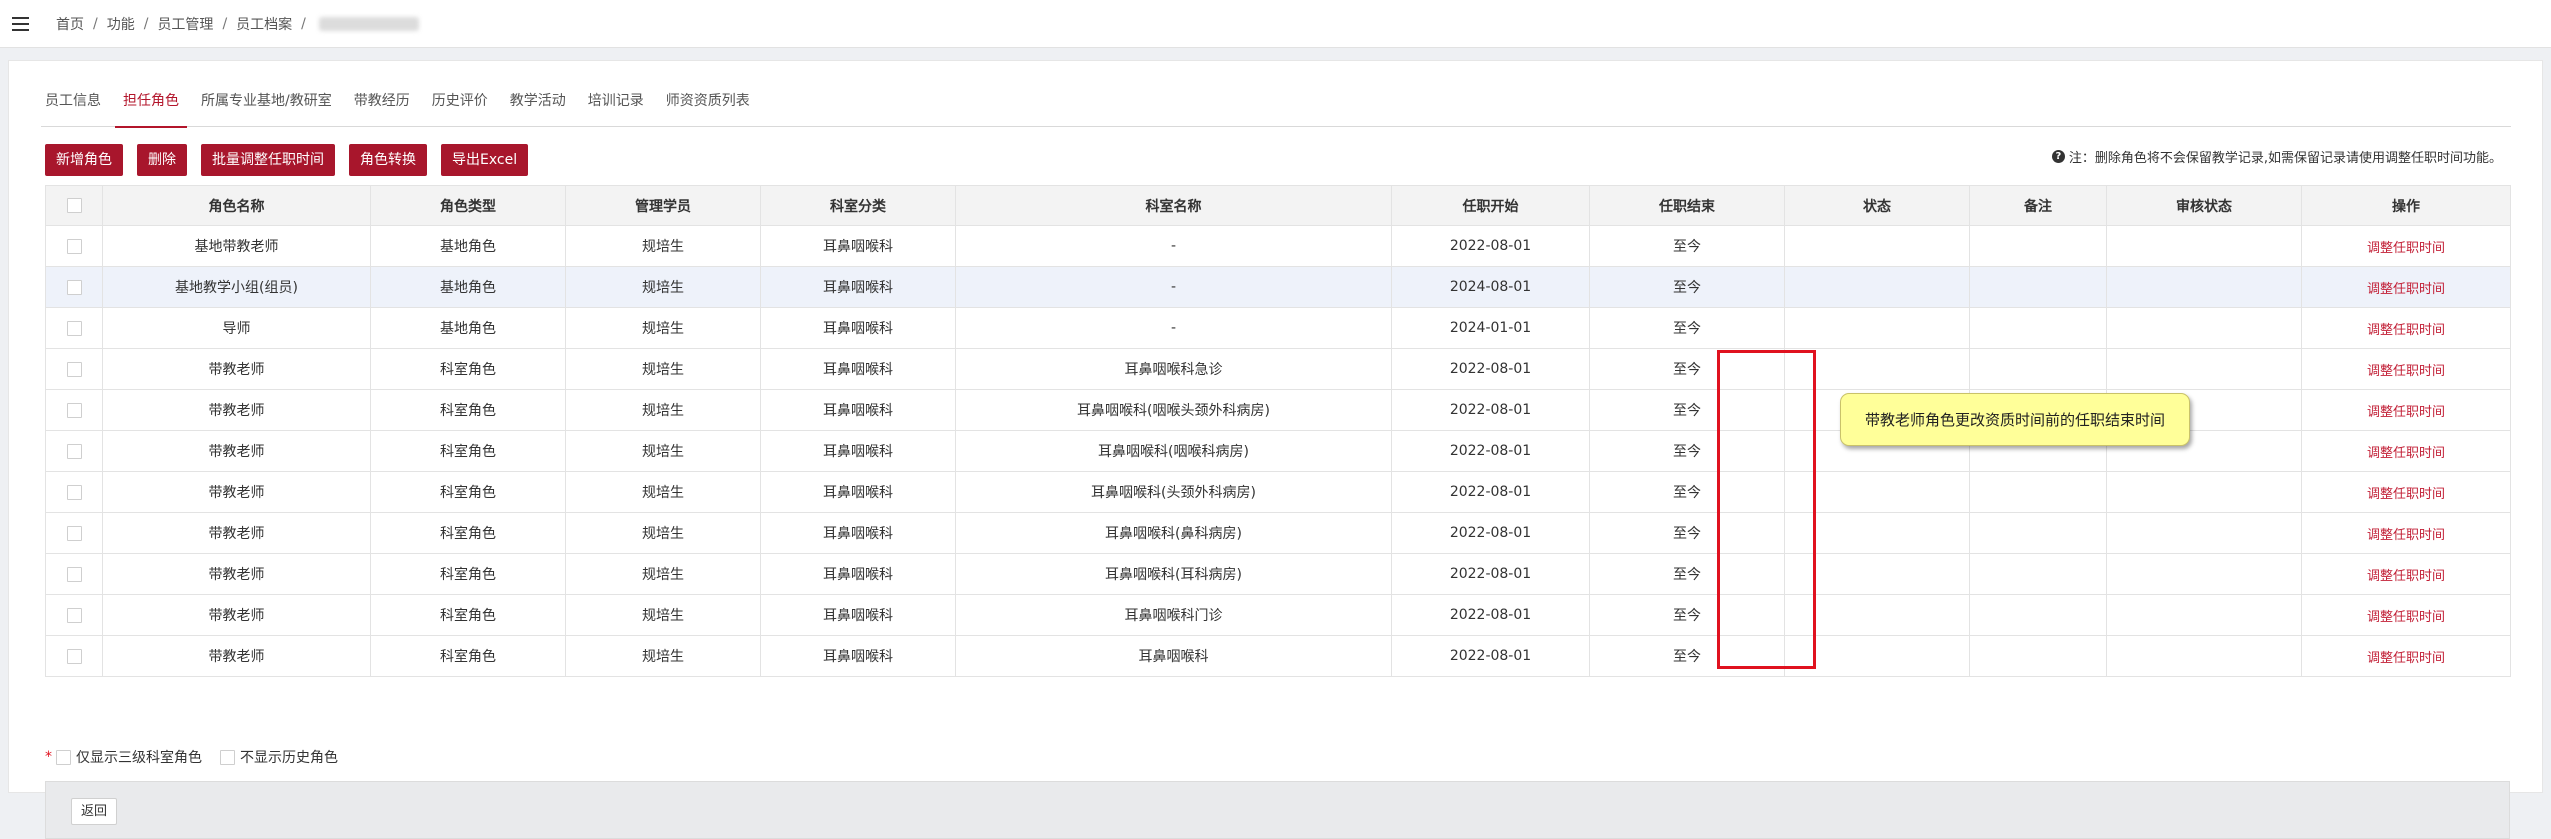 The height and width of the screenshot is (839, 2551). I want to click on hide-history-checkbox, so click(227, 757).